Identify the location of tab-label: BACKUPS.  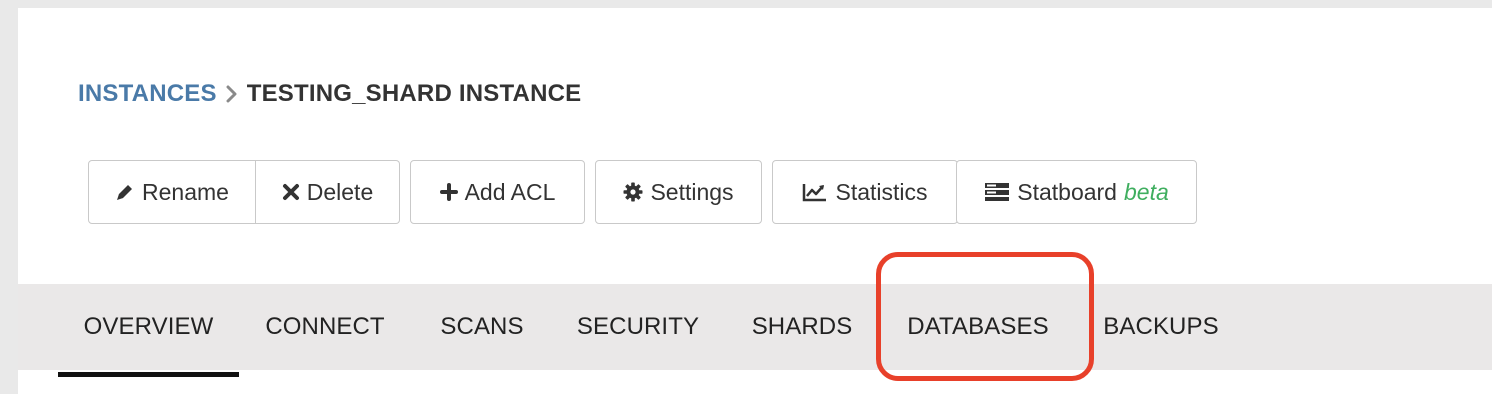
(1161, 326).